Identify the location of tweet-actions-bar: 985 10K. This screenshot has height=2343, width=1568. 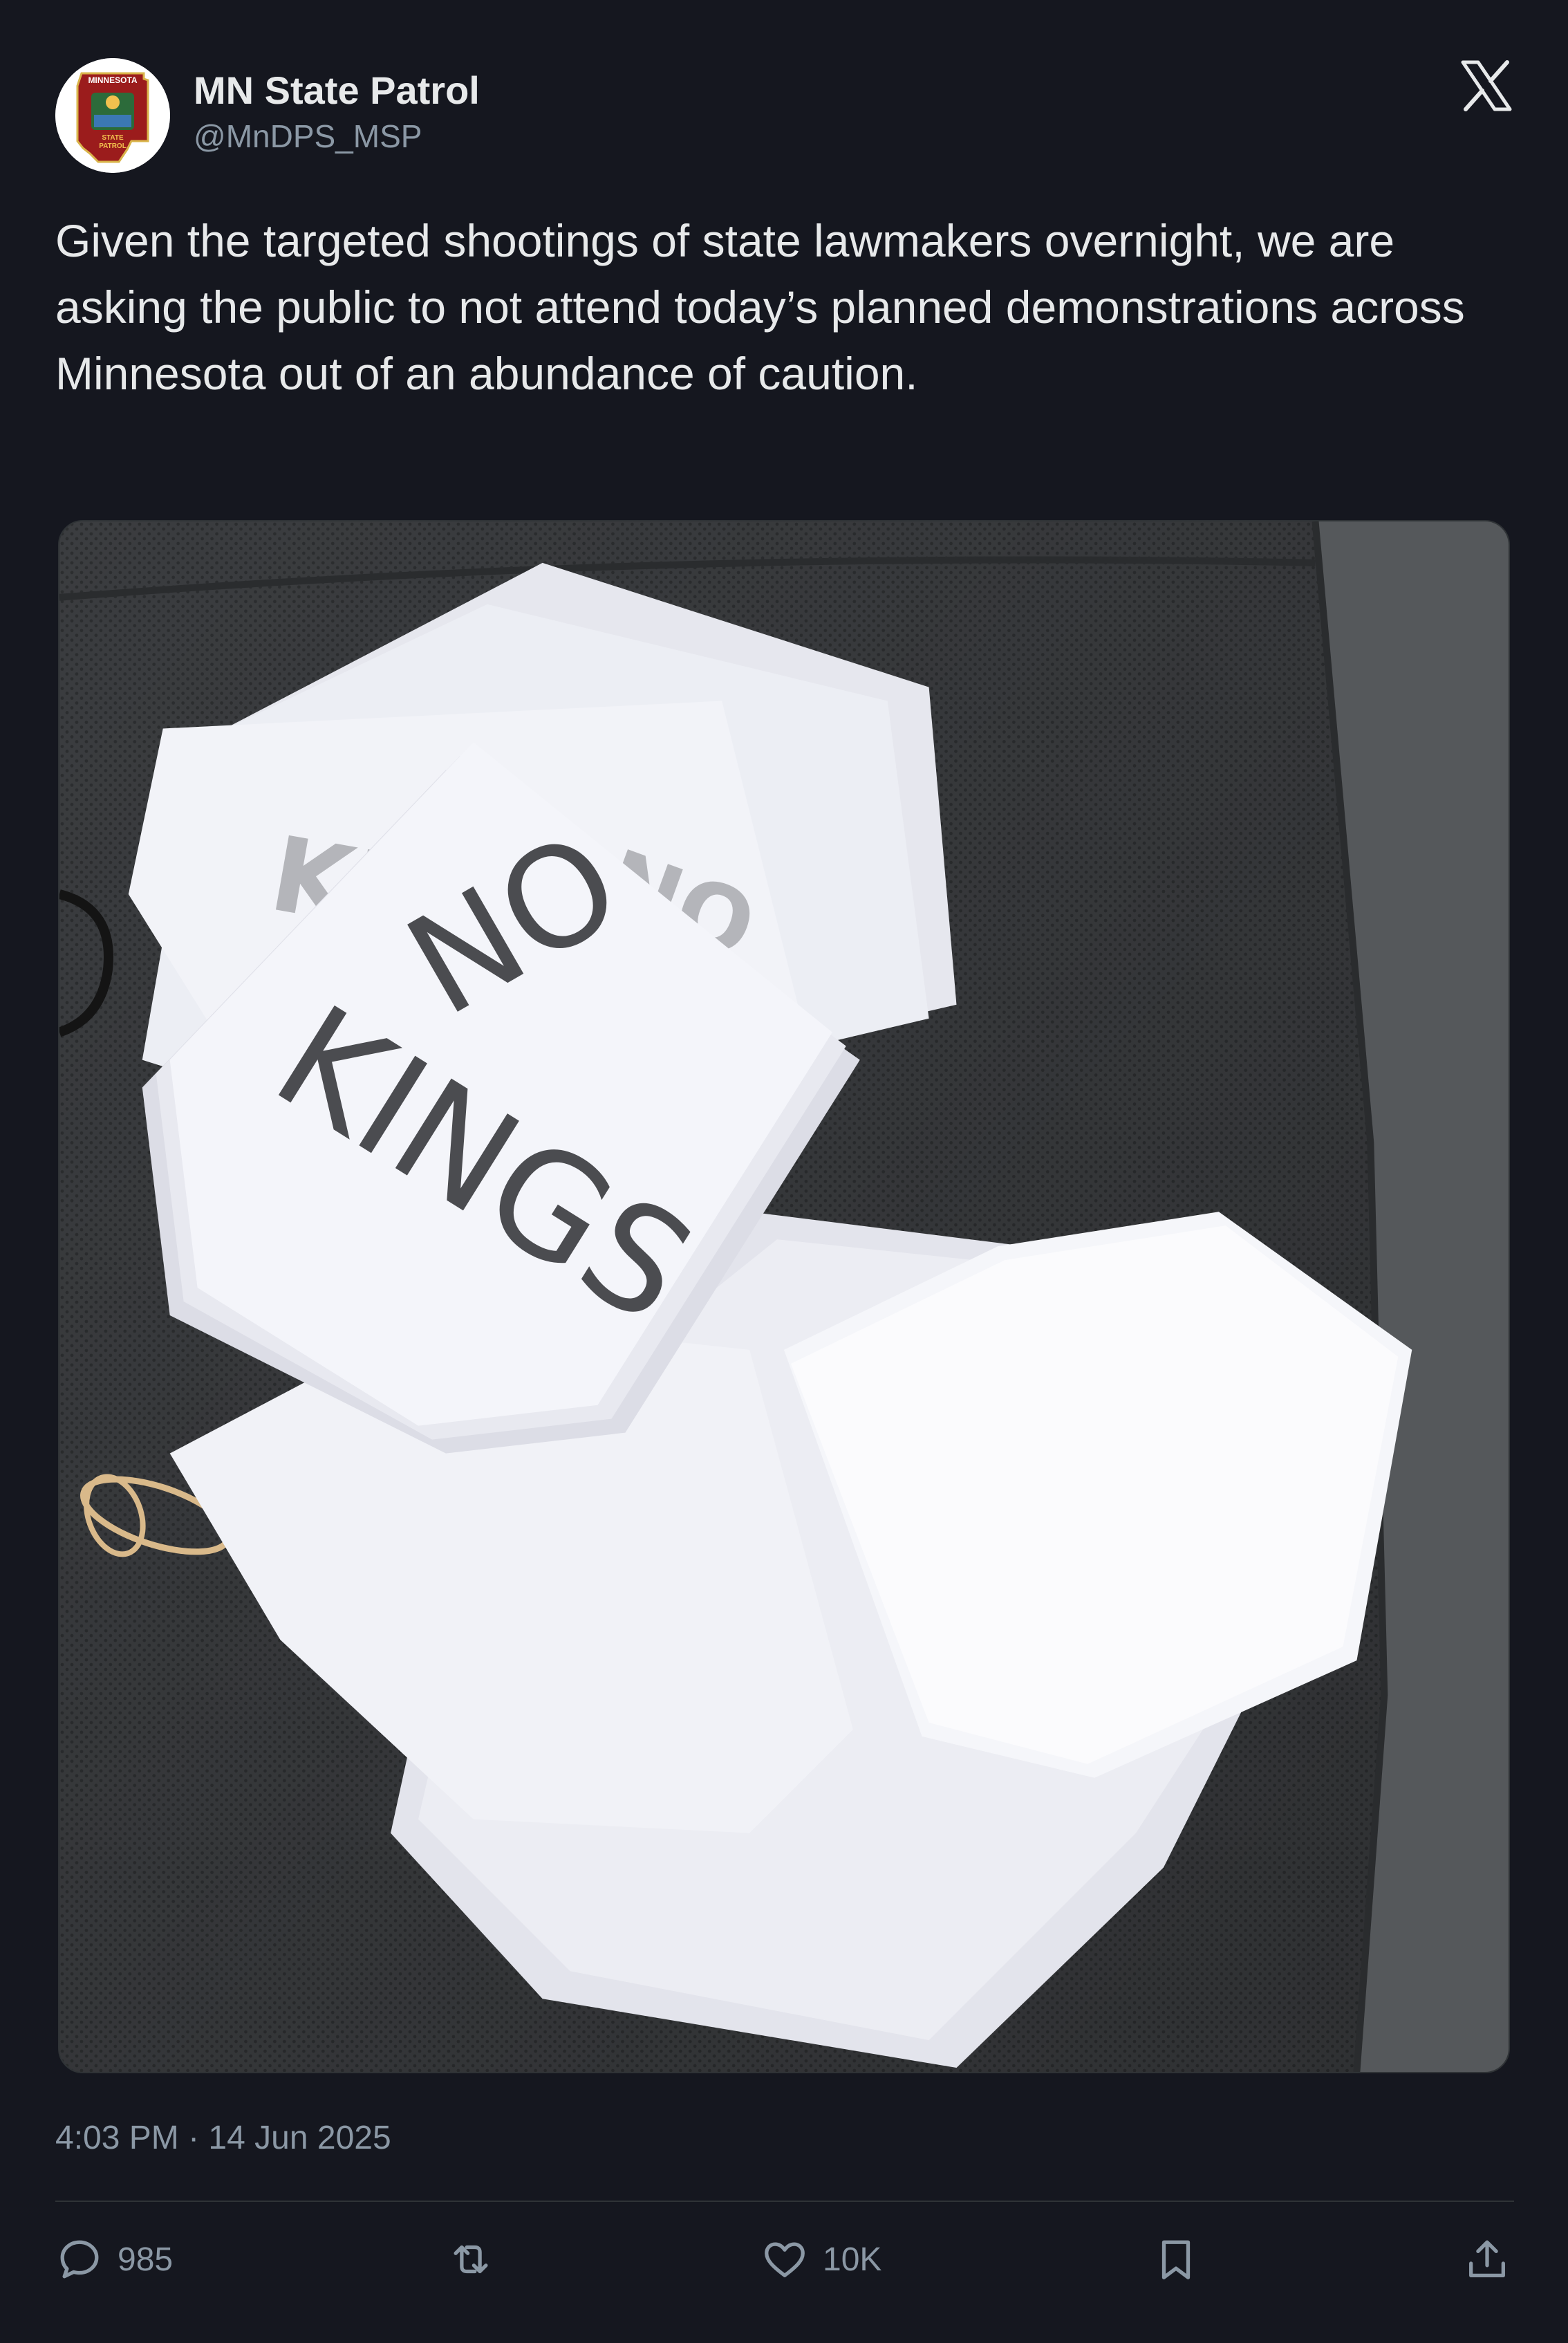
(784, 2259).